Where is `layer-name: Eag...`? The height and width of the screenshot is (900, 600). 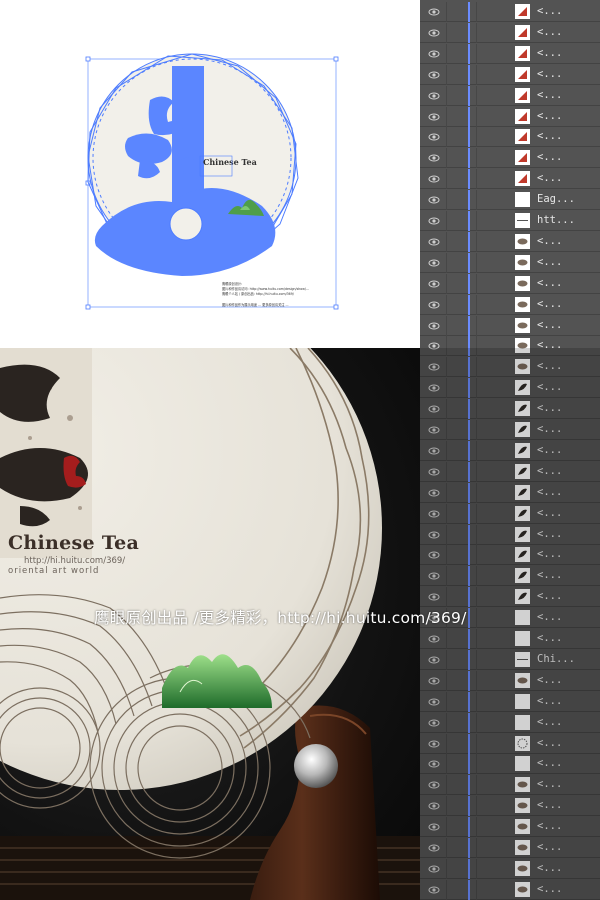 layer-name: Eag... is located at coordinates (556, 199).